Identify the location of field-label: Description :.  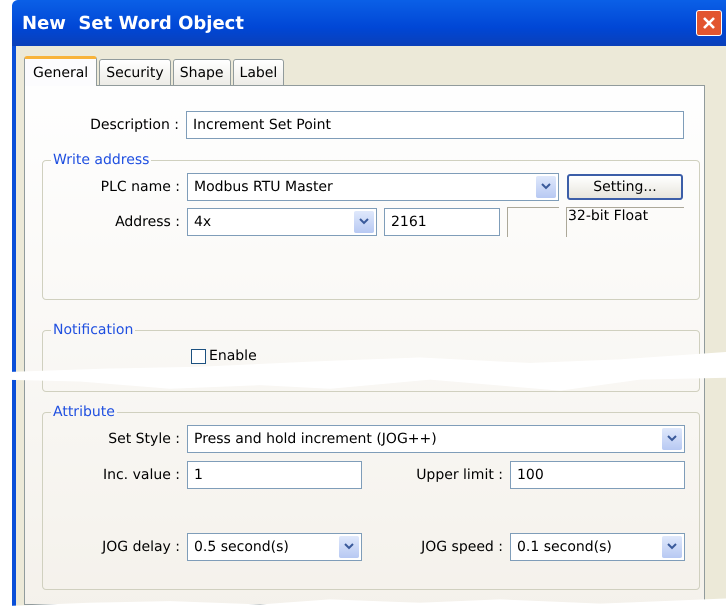
(134, 125).